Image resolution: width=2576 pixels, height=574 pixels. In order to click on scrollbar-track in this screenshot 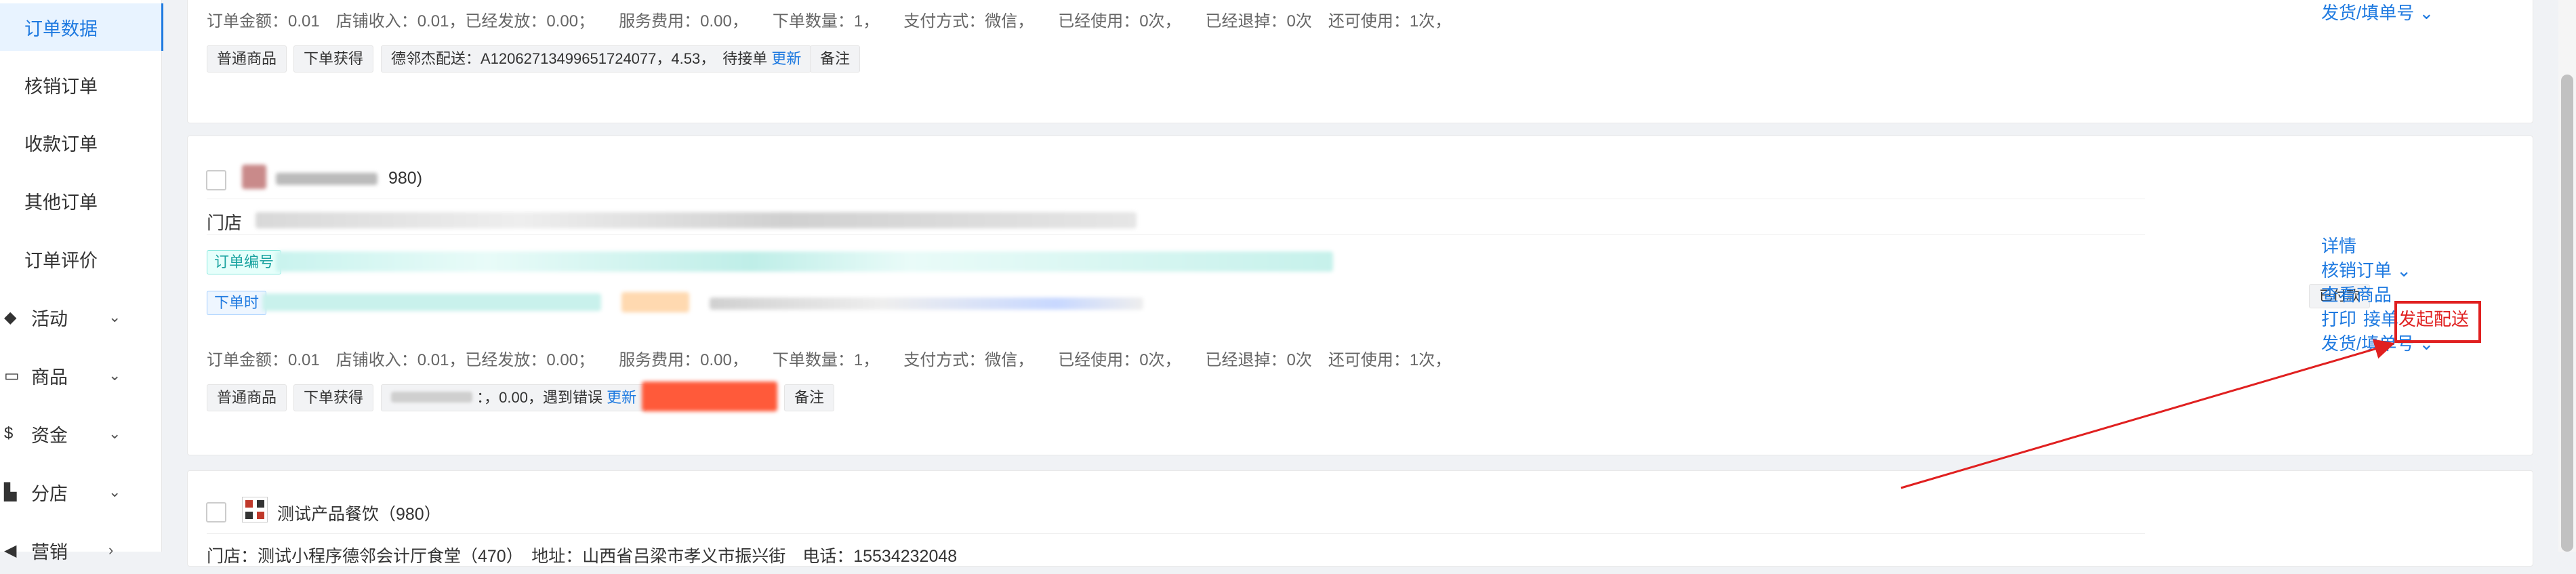, I will do `click(2567, 276)`.